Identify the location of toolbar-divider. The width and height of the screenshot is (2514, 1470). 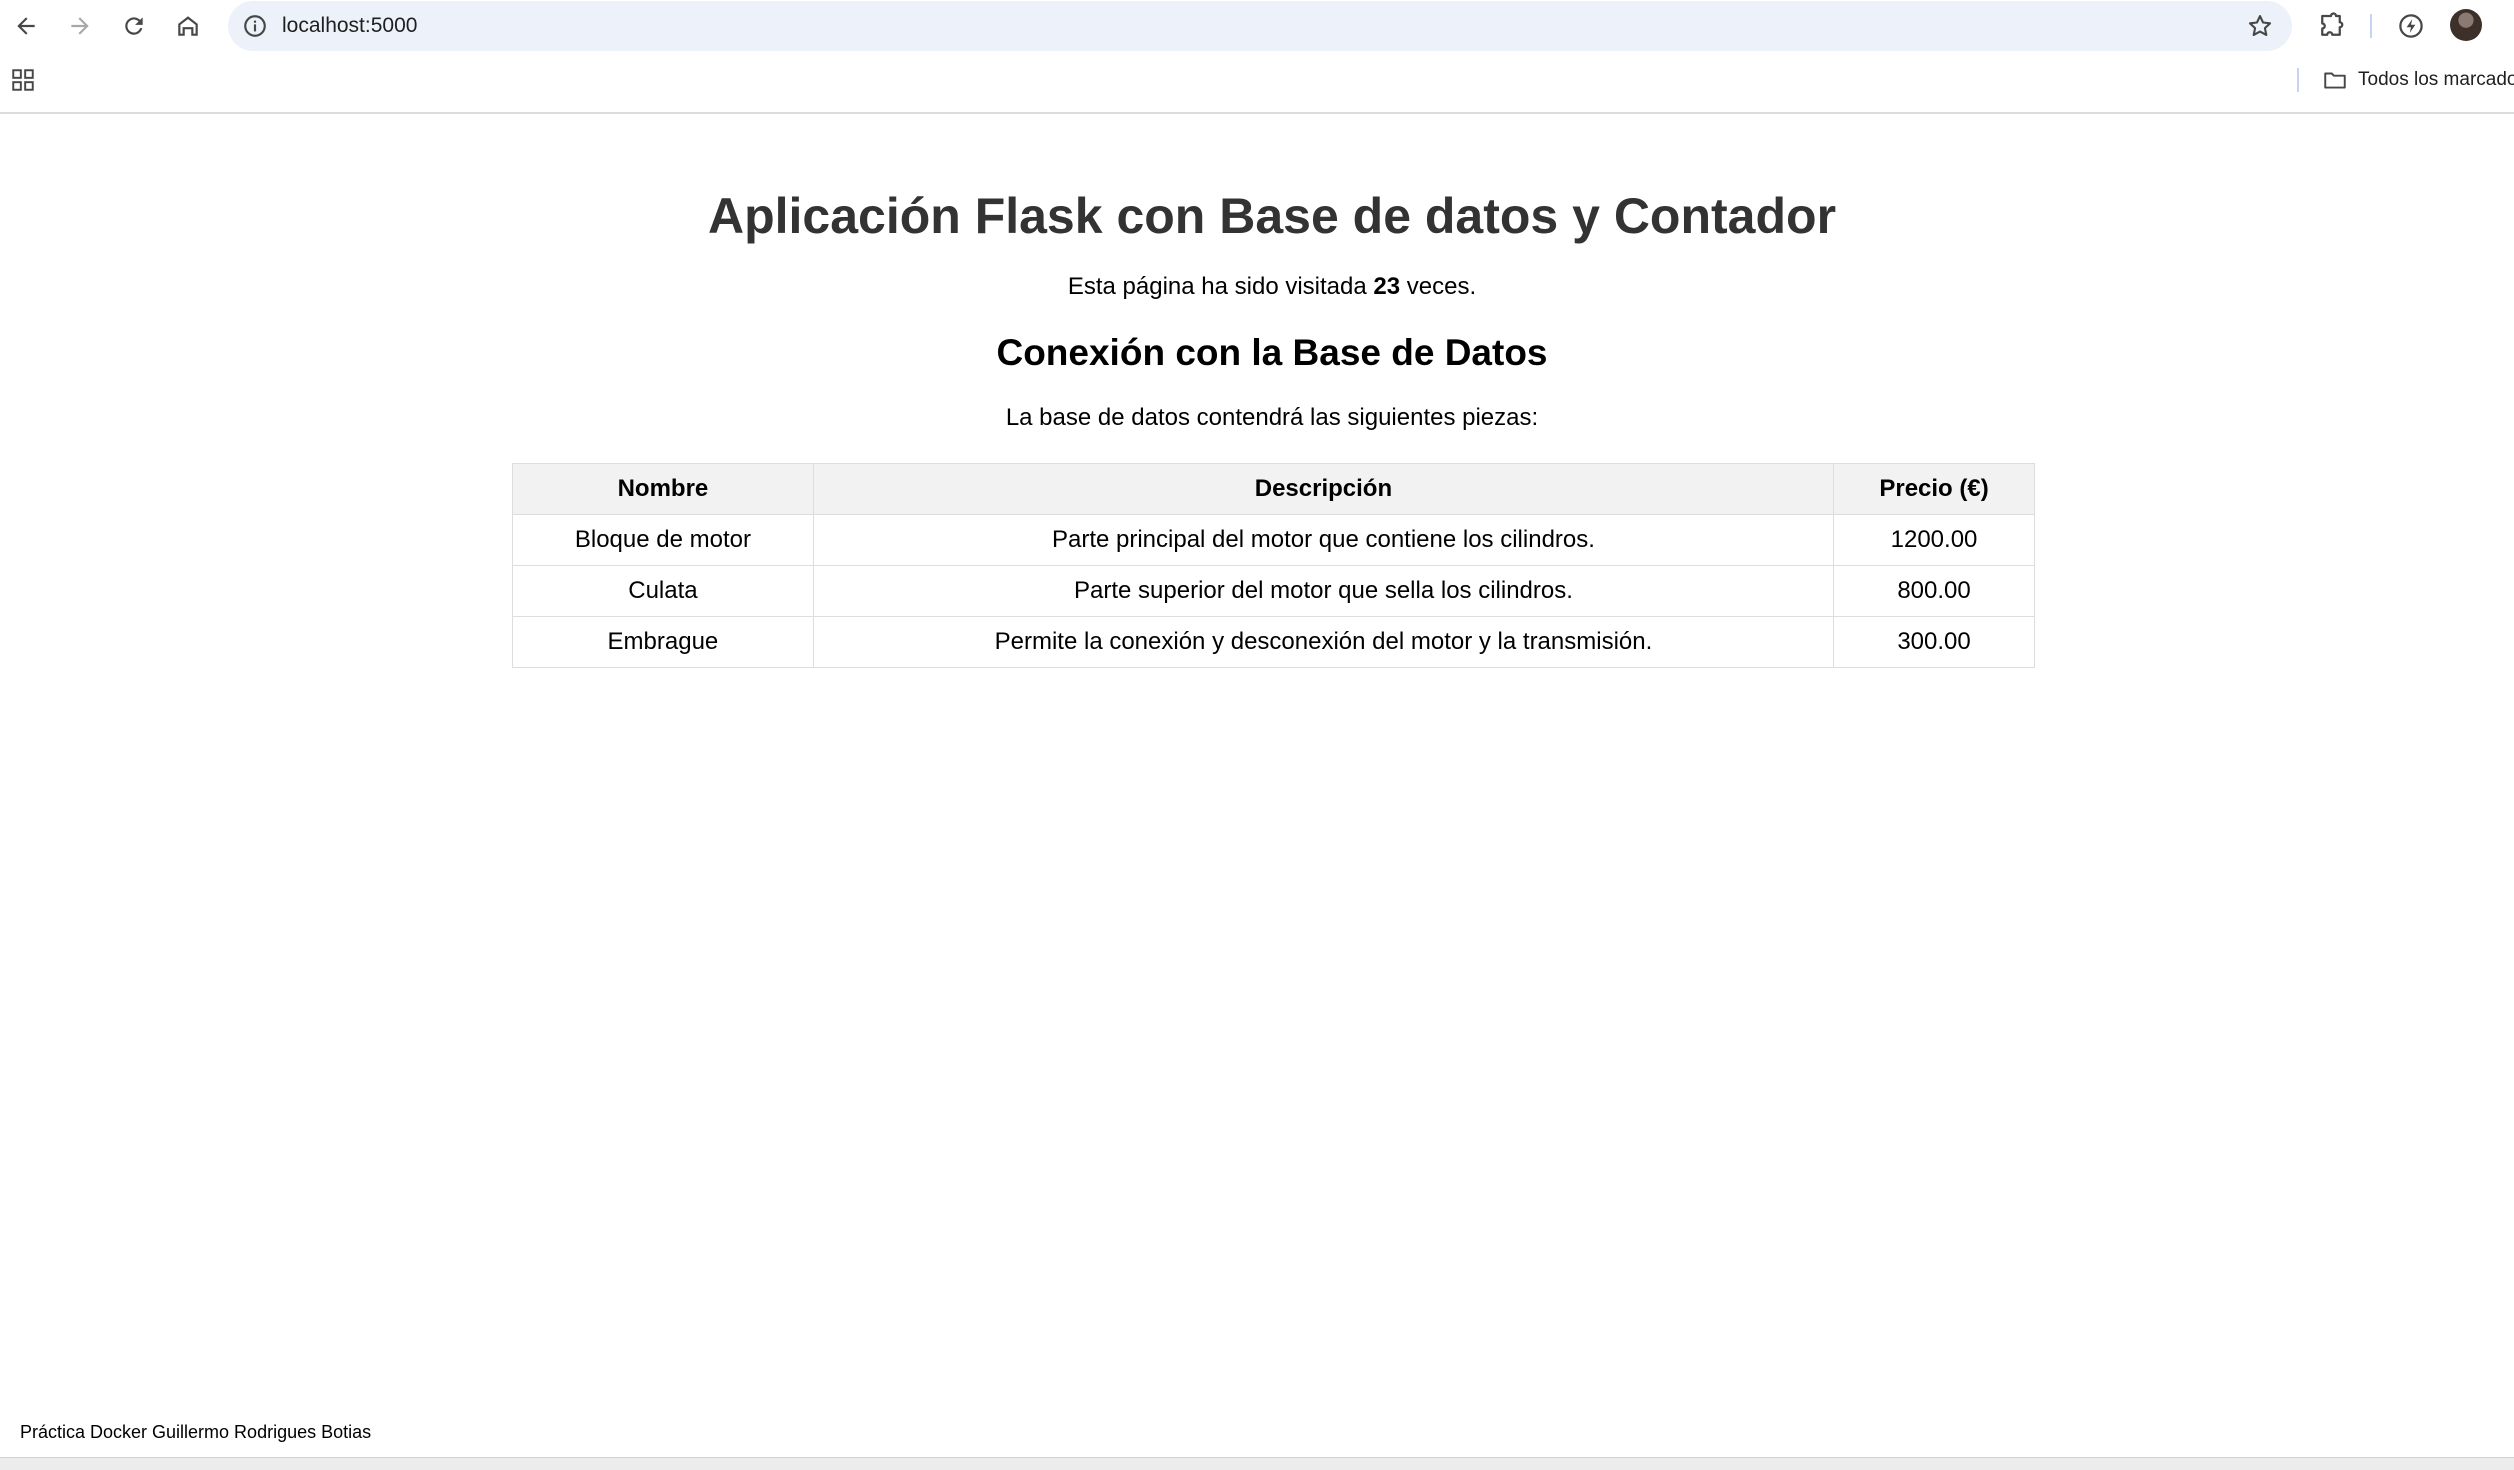
(2371, 26).